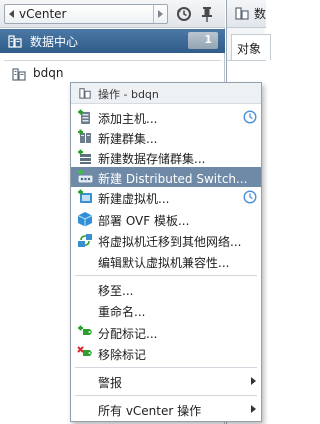 This screenshot has width=320, height=424. What do you see at coordinates (85, 196) in the screenshot?
I see `new-vm-icon` at bounding box center [85, 196].